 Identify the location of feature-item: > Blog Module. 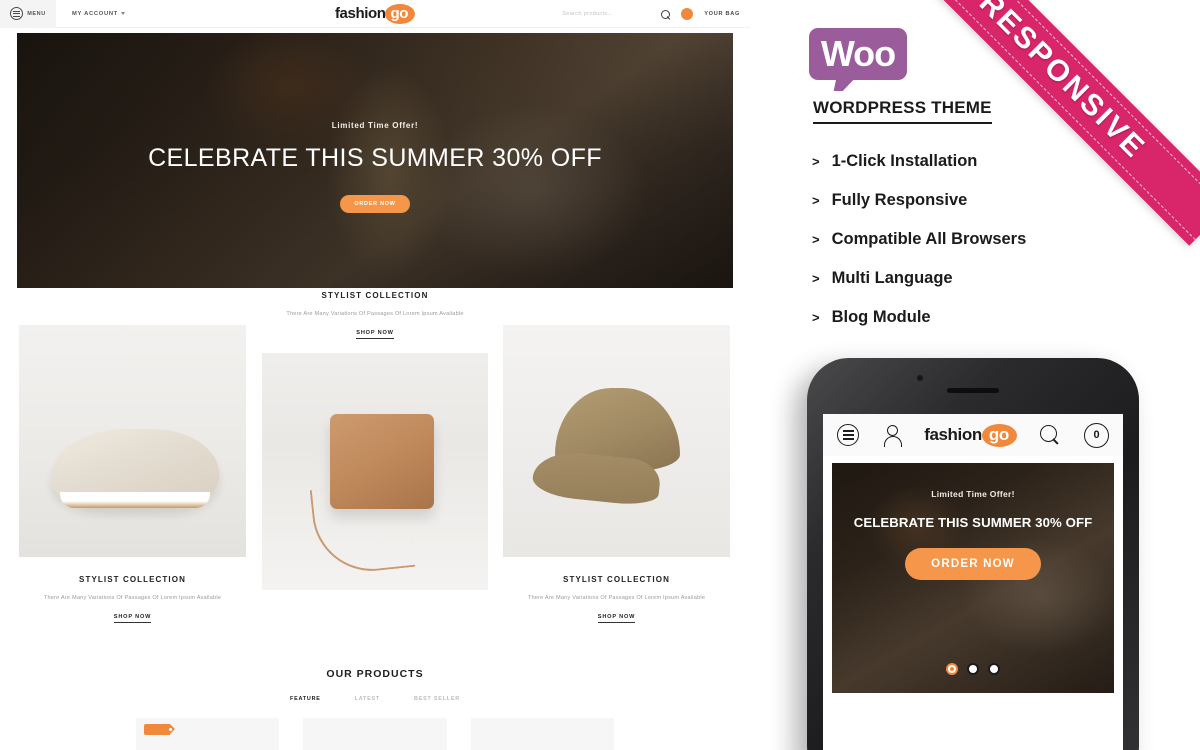
(977, 317).